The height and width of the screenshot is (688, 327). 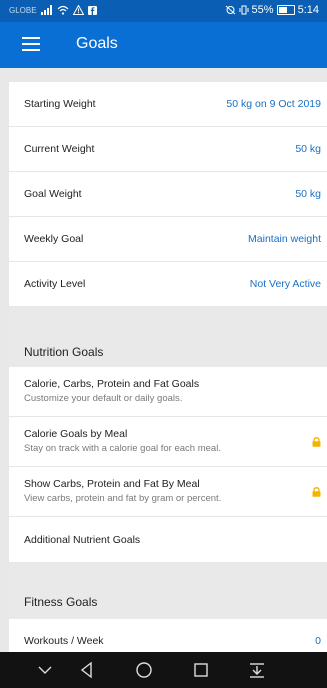 What do you see at coordinates (64, 641) in the screenshot?
I see `row-label: Workouts / Week` at bounding box center [64, 641].